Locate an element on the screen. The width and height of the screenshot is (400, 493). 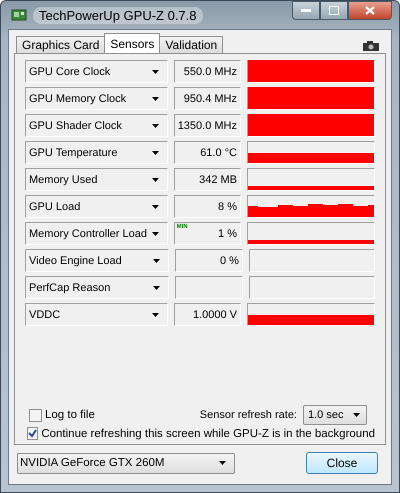
tab: Sensors is located at coordinates (132, 43).